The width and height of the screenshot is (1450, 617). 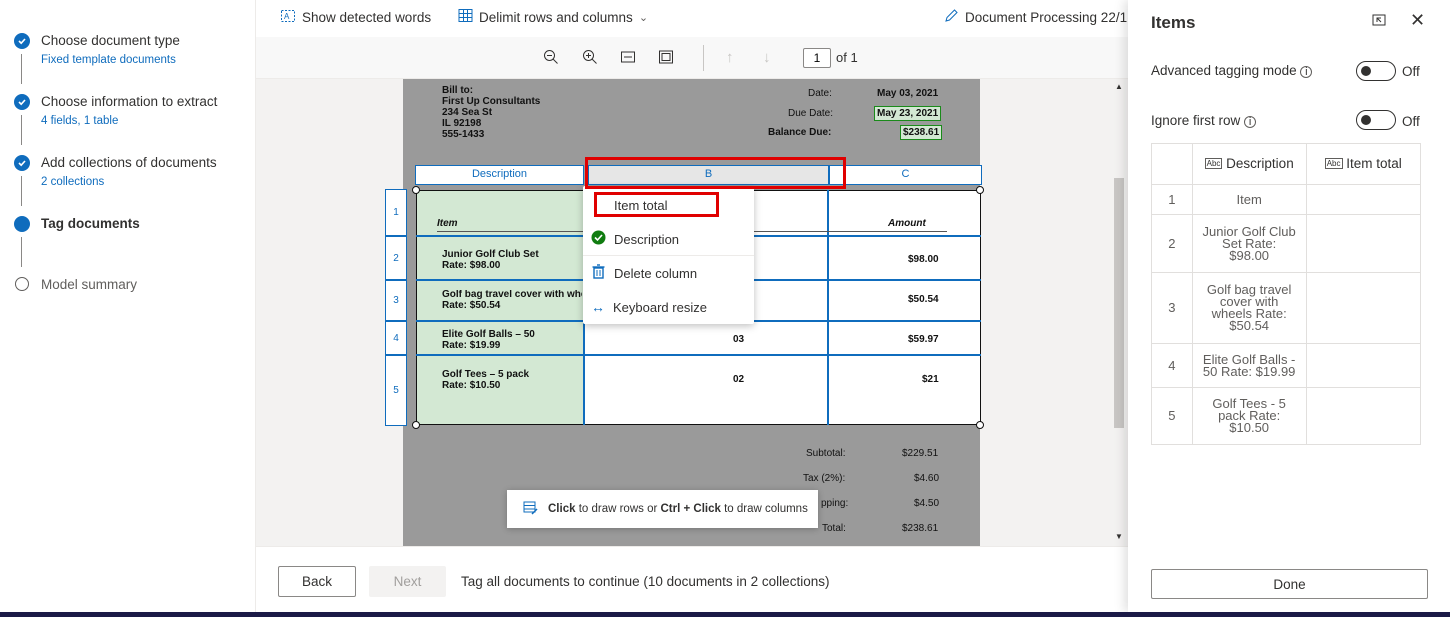 I want to click on show-detected-words-button: A Show detected words, so click(x=355, y=17).